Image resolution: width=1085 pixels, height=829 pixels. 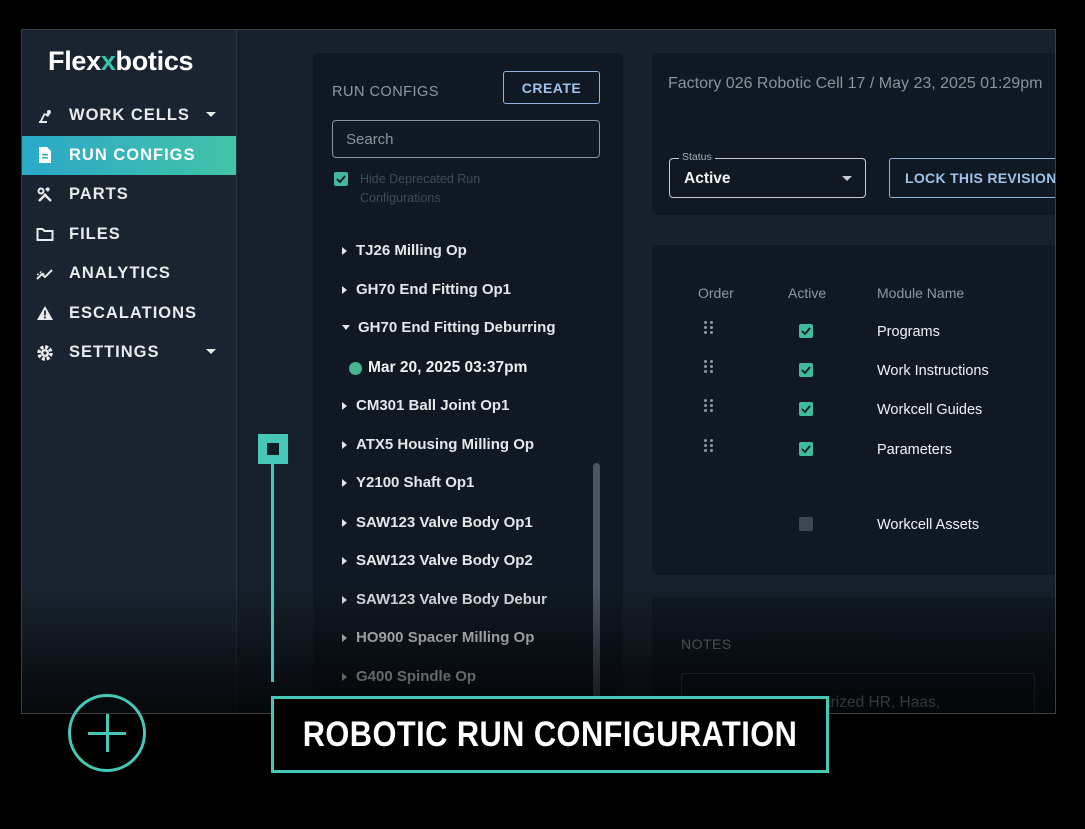 What do you see at coordinates (133, 312) in the screenshot?
I see `sidebar-item-label: ESCALATIONS` at bounding box center [133, 312].